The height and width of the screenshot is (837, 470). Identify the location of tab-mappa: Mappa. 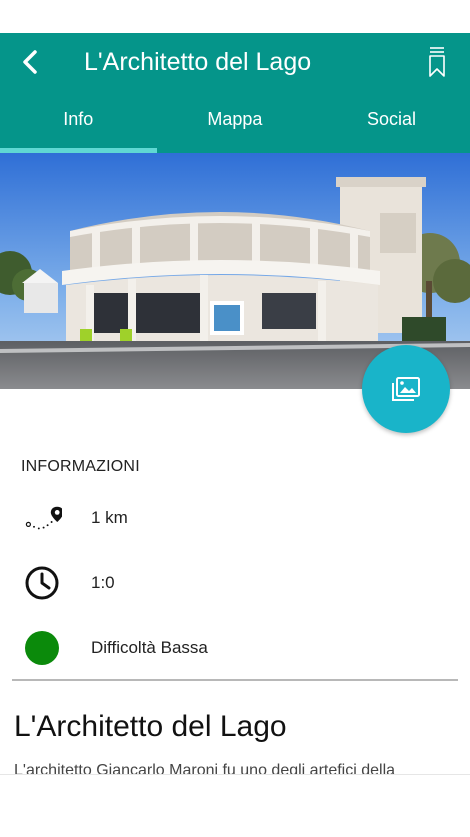
(235, 126).